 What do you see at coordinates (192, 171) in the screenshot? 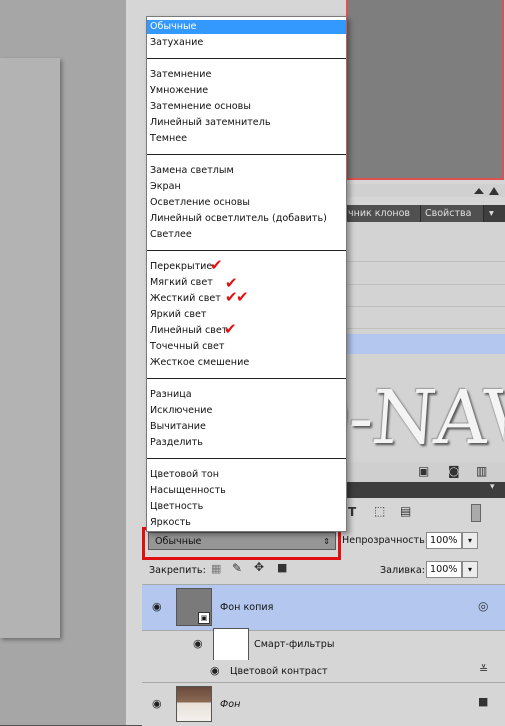
I see `menu-item-lighten: Замена светлым` at bounding box center [192, 171].